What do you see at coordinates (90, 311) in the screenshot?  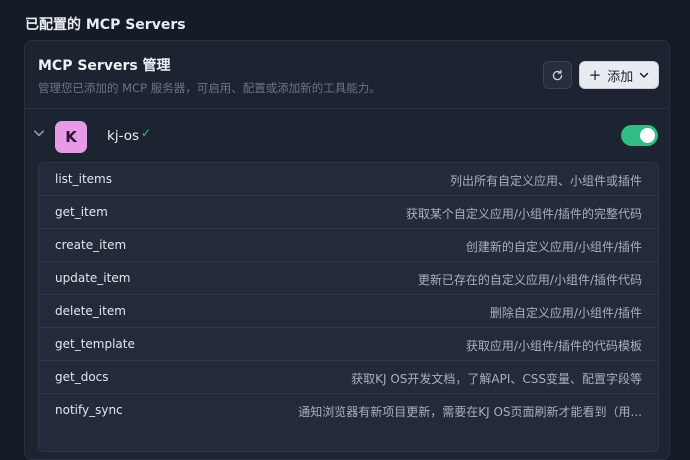 I see `tool-name: delete_item` at bounding box center [90, 311].